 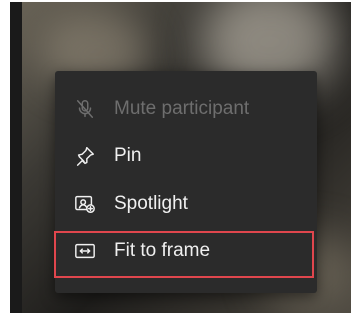 What do you see at coordinates (85, 156) in the screenshot?
I see `pin-icon` at bounding box center [85, 156].